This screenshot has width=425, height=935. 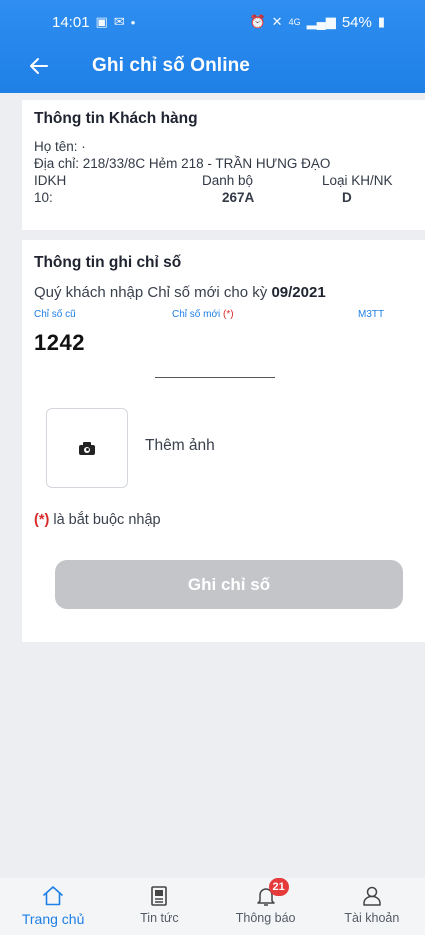 What do you see at coordinates (278, 887) in the screenshot?
I see `notification-badge: 21` at bounding box center [278, 887].